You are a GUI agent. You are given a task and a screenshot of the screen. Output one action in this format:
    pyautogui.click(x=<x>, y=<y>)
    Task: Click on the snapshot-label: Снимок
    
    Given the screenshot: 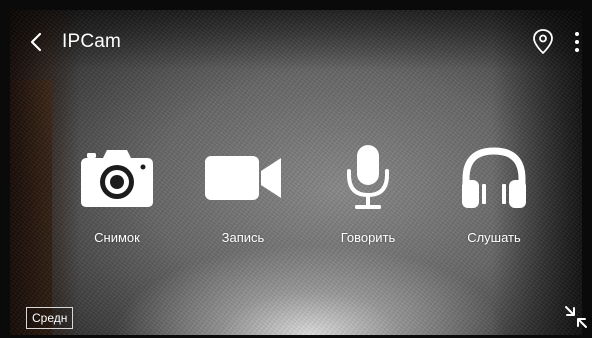 What is the action you would take?
    pyautogui.click(x=117, y=237)
    